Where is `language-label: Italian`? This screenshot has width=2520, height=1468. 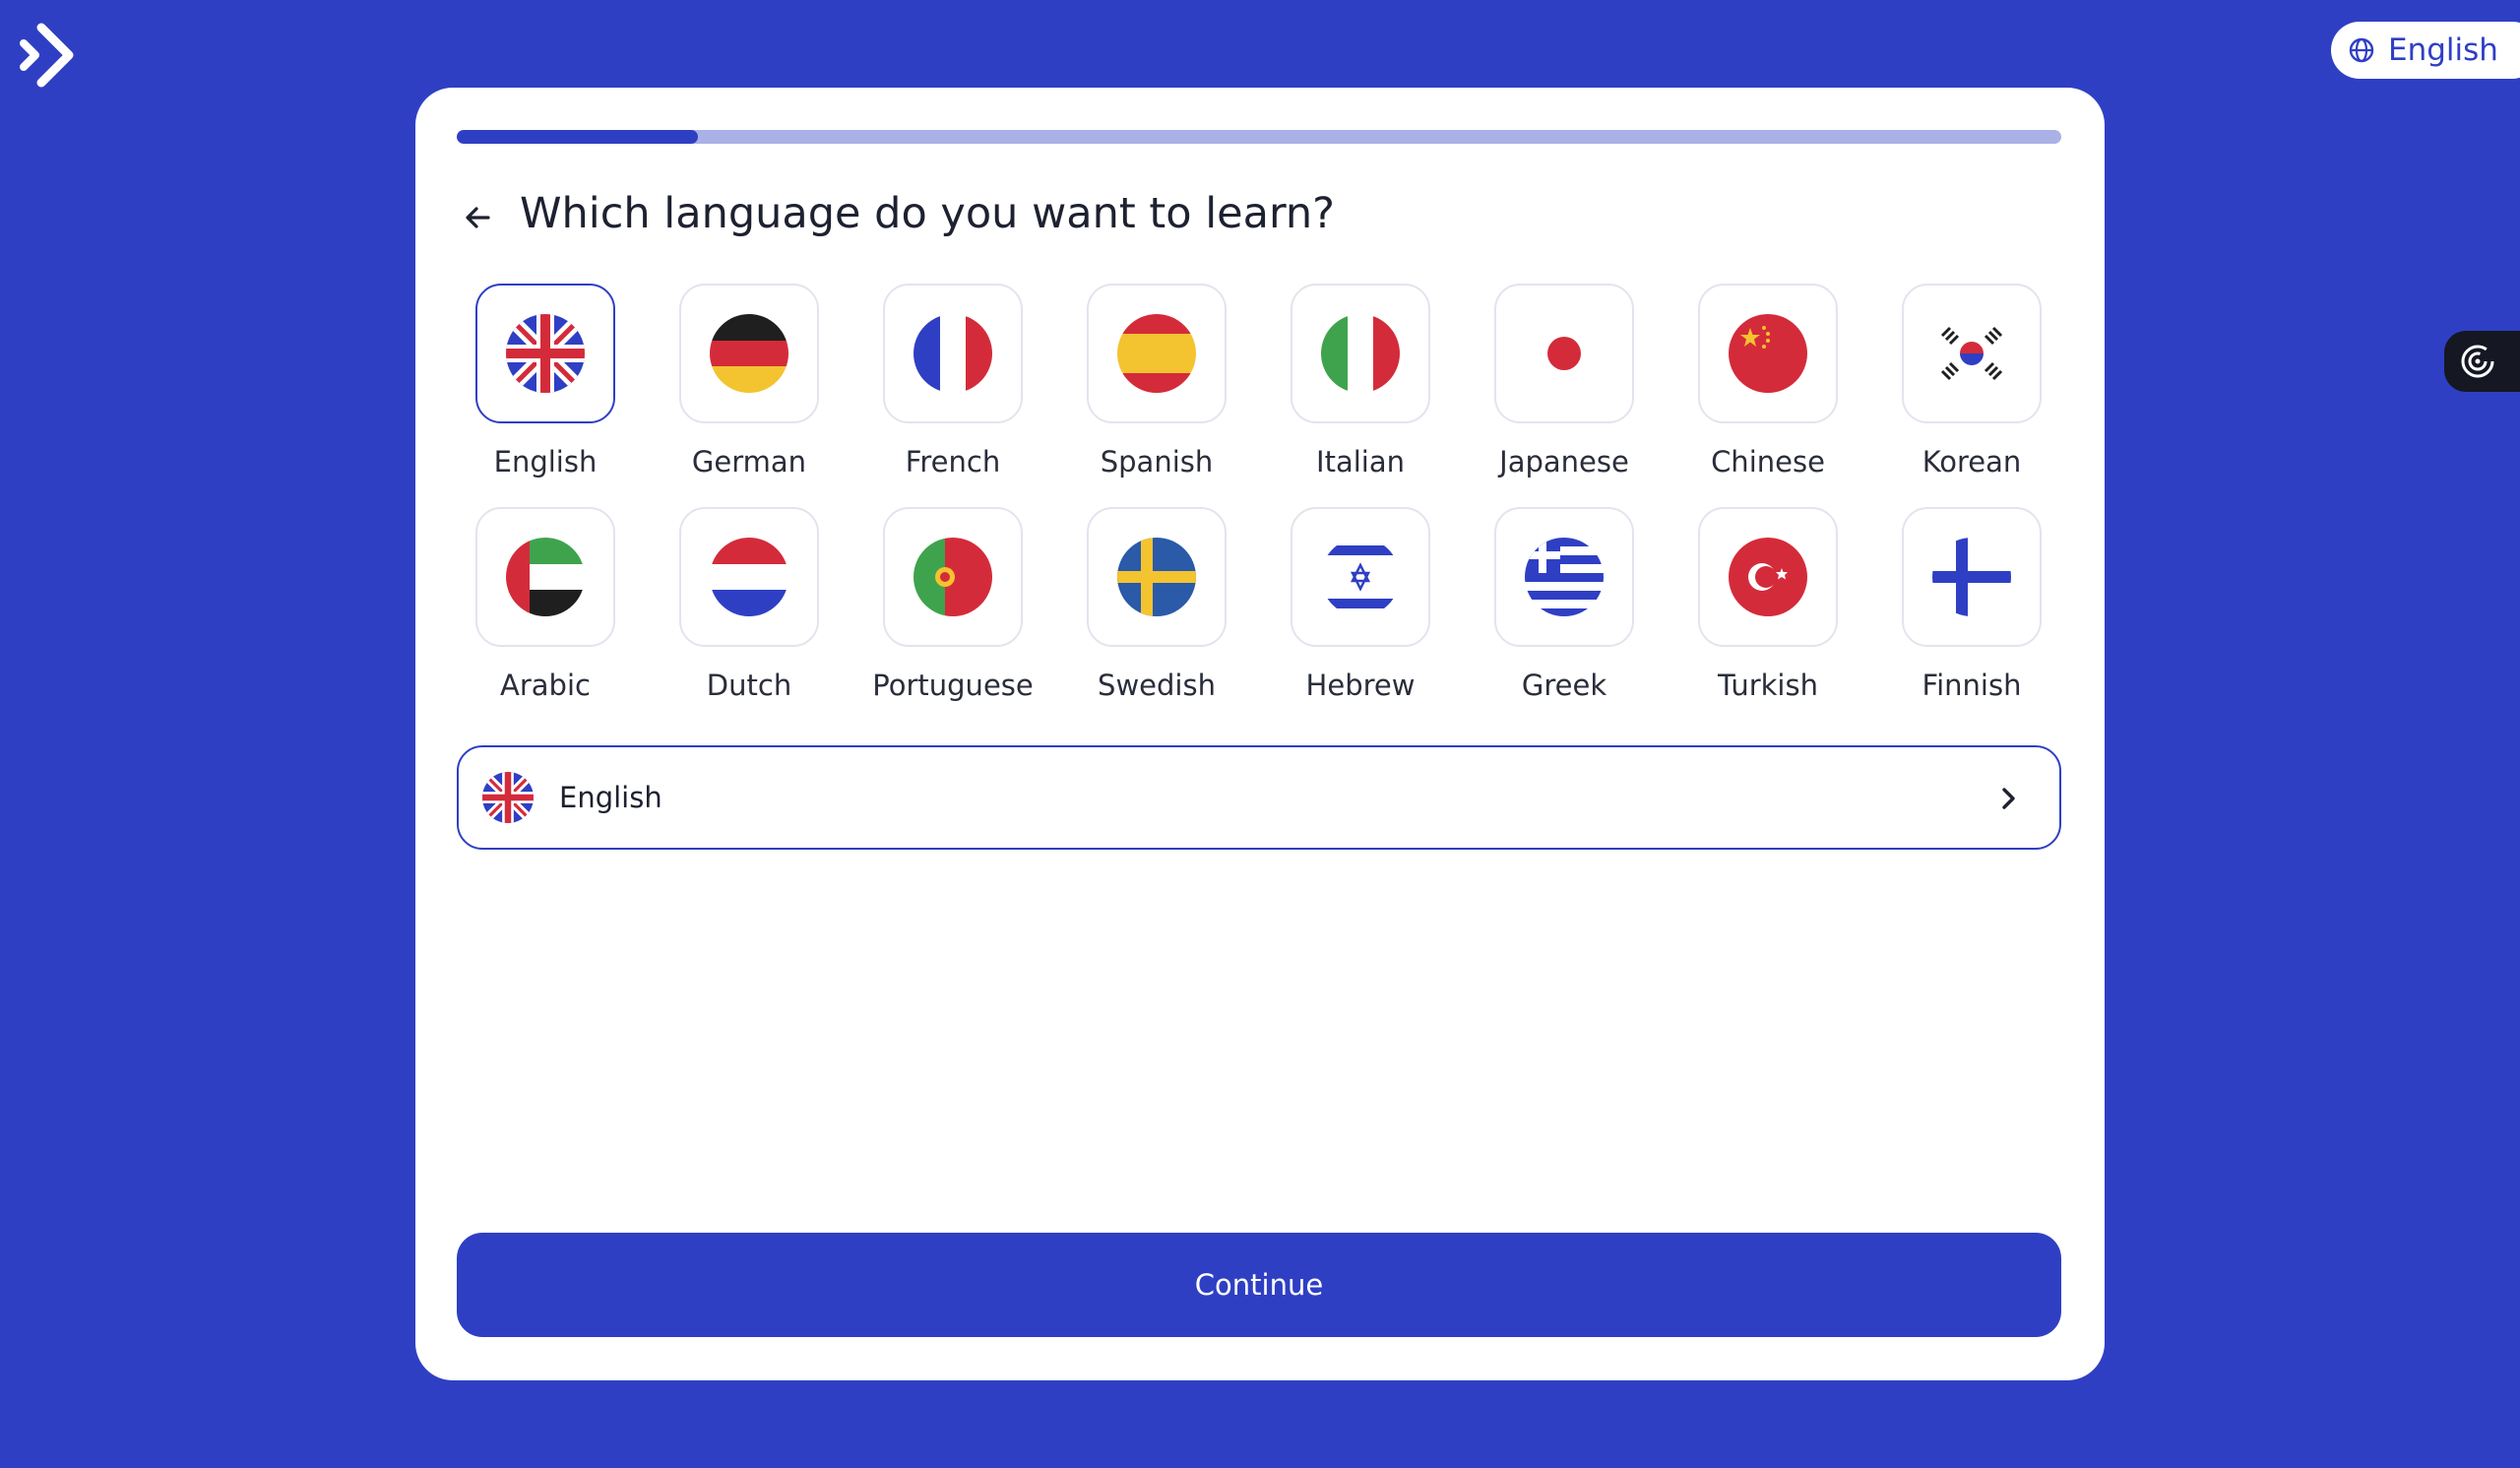
language-label: Italian is located at coordinates (1360, 462).